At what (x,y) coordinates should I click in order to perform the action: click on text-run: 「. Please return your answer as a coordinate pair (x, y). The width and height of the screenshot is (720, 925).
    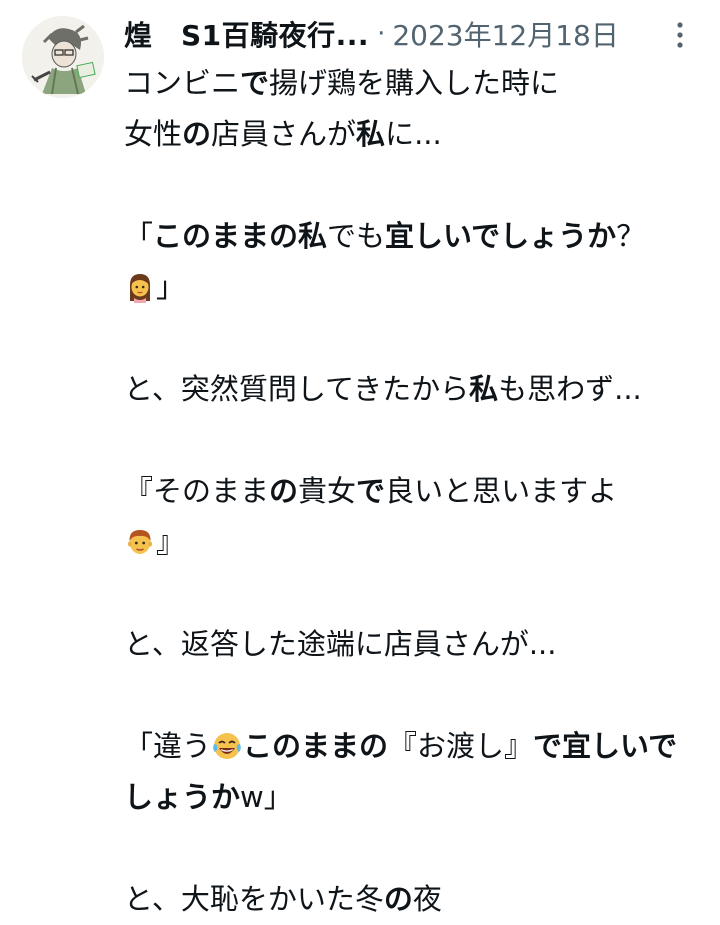
    Looking at the image, I should click on (139, 236).